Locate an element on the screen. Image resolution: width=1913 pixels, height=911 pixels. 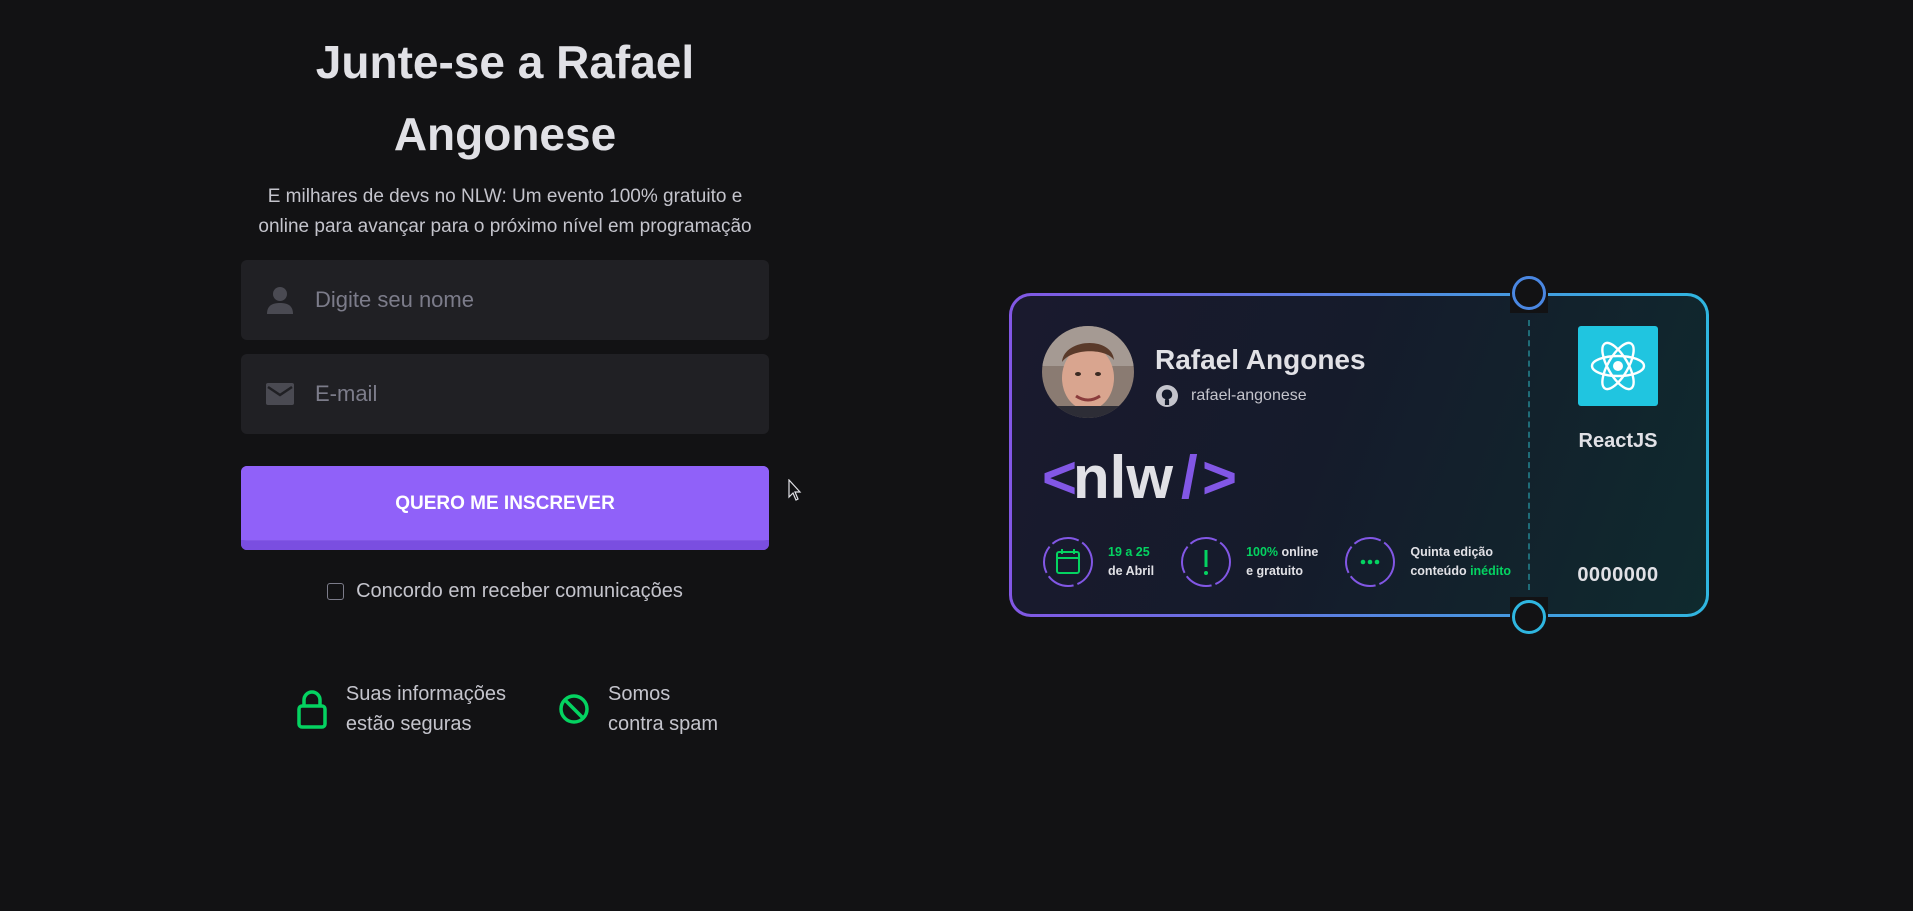
consent-checkbox is located at coordinates (336, 591).